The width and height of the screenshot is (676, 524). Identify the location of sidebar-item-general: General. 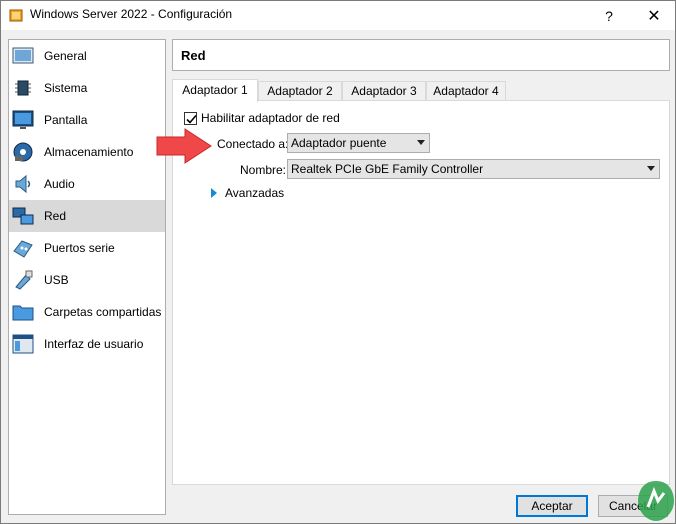
(87, 56).